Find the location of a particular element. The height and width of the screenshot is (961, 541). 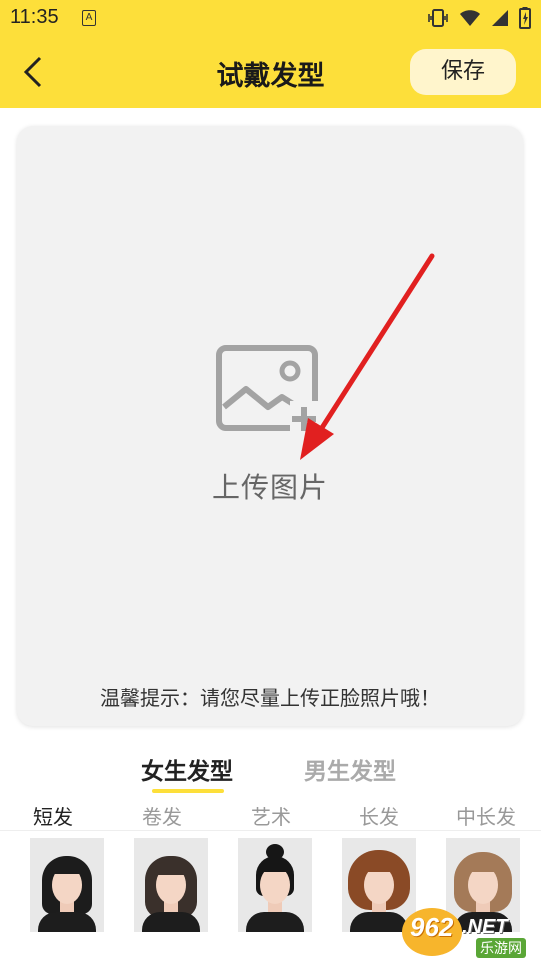

tab-long-hair: 长发 is located at coordinates (379, 815).